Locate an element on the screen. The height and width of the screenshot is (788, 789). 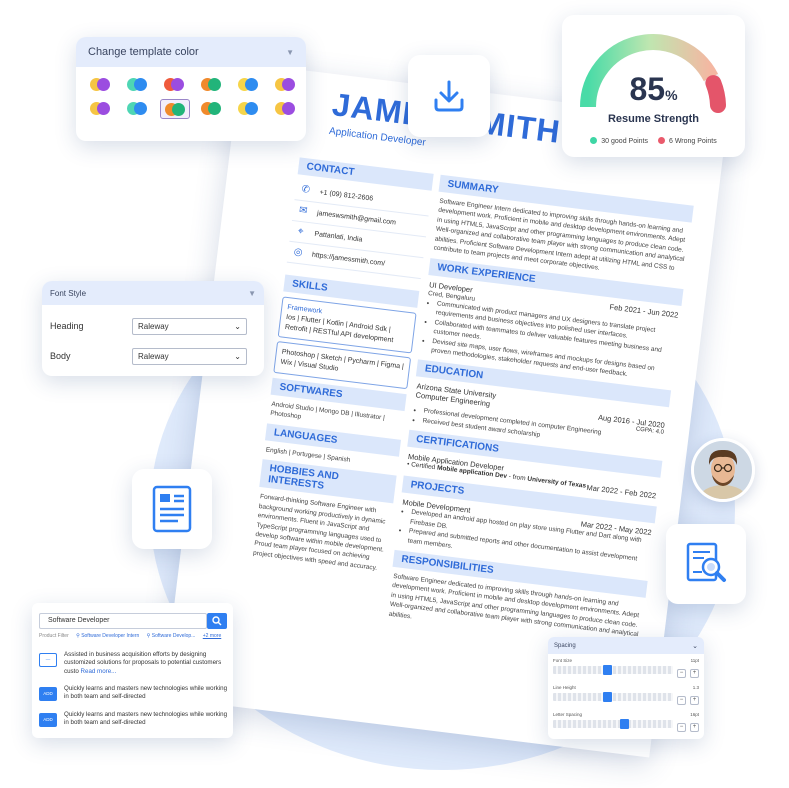
strength-legend: 30 good Points 6 Wrong Points is located at coordinates (653, 141).